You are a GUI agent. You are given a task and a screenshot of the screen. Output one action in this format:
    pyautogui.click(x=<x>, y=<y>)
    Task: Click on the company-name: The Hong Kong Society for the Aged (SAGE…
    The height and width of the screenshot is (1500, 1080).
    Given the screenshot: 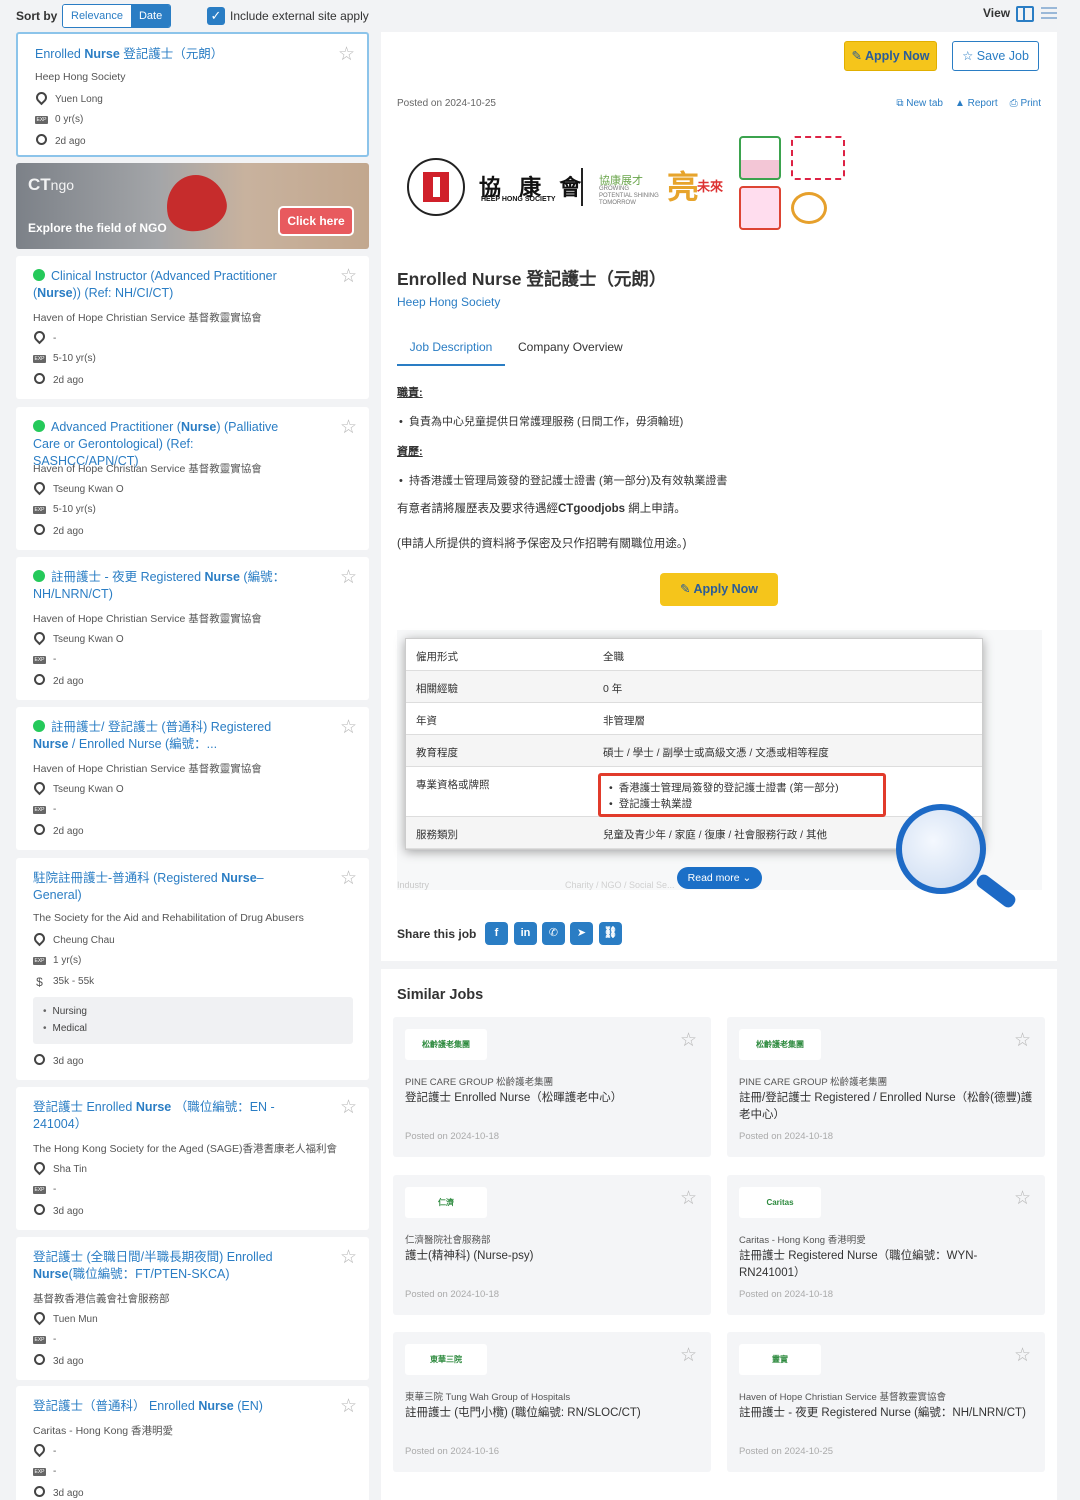 What is the action you would take?
    pyautogui.click(x=185, y=1149)
    